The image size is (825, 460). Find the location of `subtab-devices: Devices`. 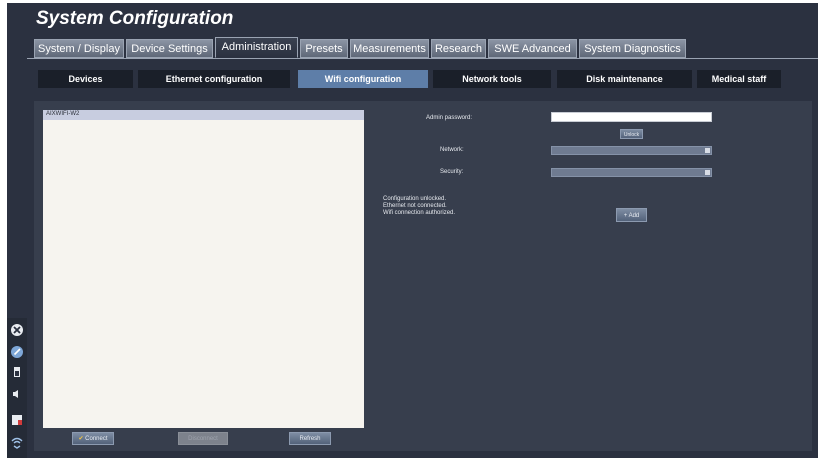

subtab-devices: Devices is located at coordinates (85, 79).